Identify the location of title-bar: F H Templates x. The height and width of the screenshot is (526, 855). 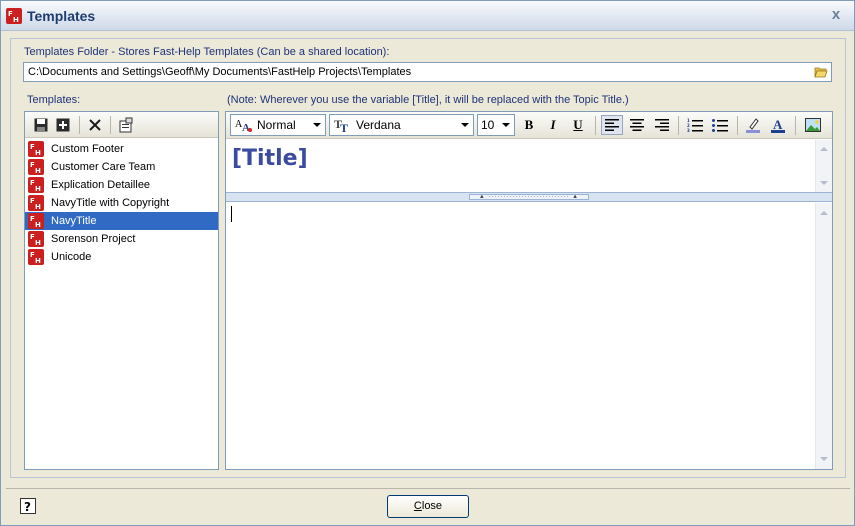
(427, 16).